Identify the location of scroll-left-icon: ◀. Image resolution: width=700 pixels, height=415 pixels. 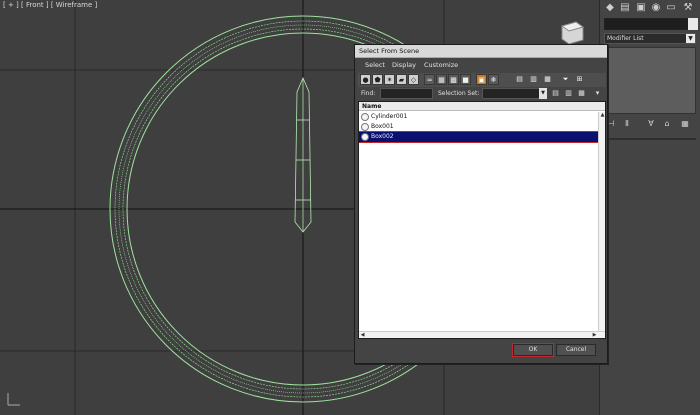
(362, 335).